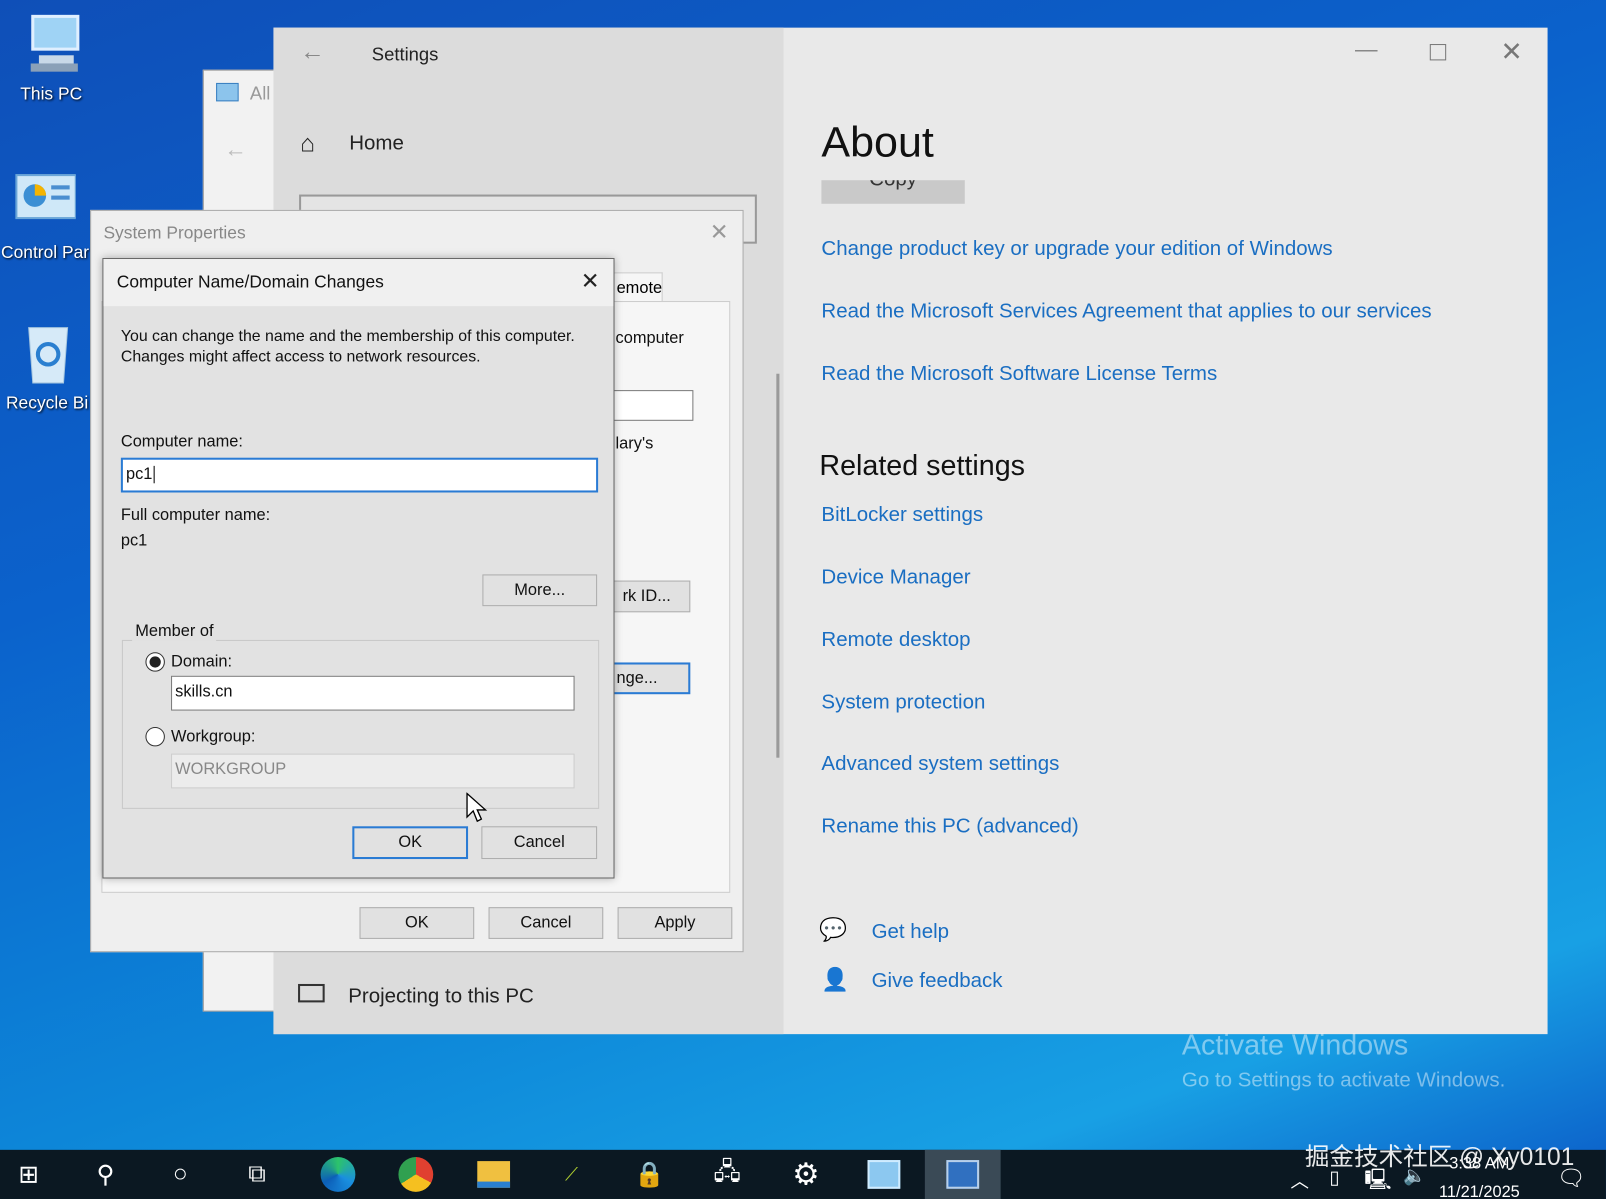 The height and width of the screenshot is (1199, 1606). Describe the element at coordinates (675, 923) in the screenshot. I see `apply-button: Apply` at that location.